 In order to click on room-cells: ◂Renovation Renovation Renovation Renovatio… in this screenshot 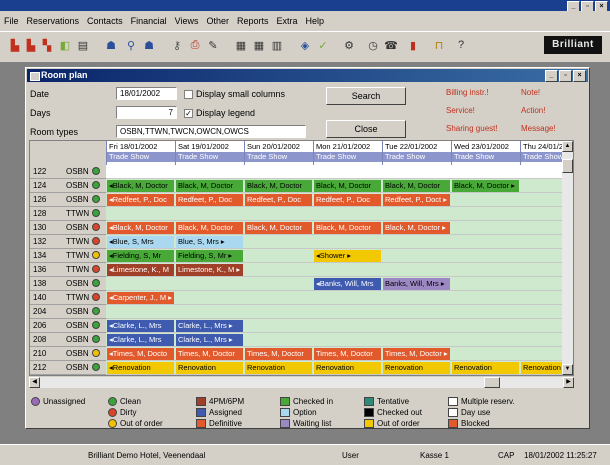, I will do `click(339, 368)`.